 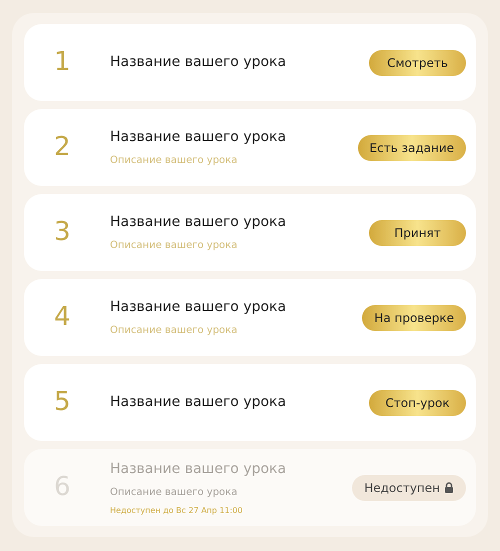 I want to click on status-button: Стоп-урок, so click(x=417, y=403).